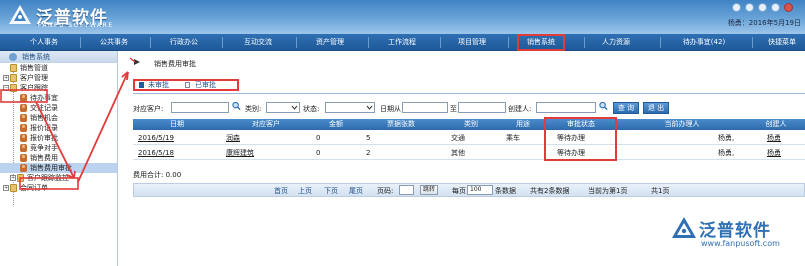  I want to click on nav-item-todo: 待办事宜(42), so click(704, 42).